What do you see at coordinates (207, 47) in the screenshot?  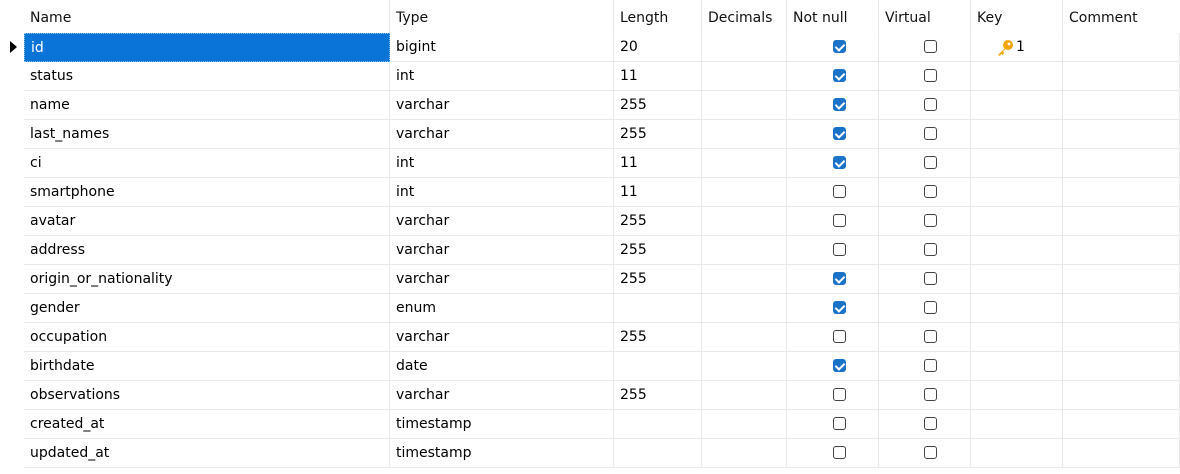 I see `cell-name: id` at bounding box center [207, 47].